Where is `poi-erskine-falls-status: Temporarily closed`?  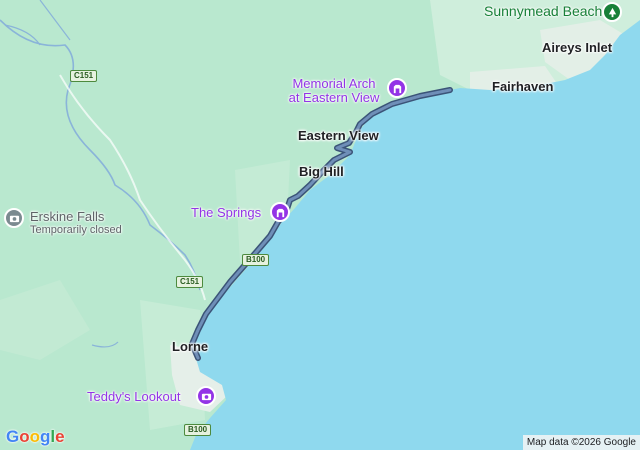
poi-erskine-falls-status: Temporarily closed is located at coordinates (76, 230).